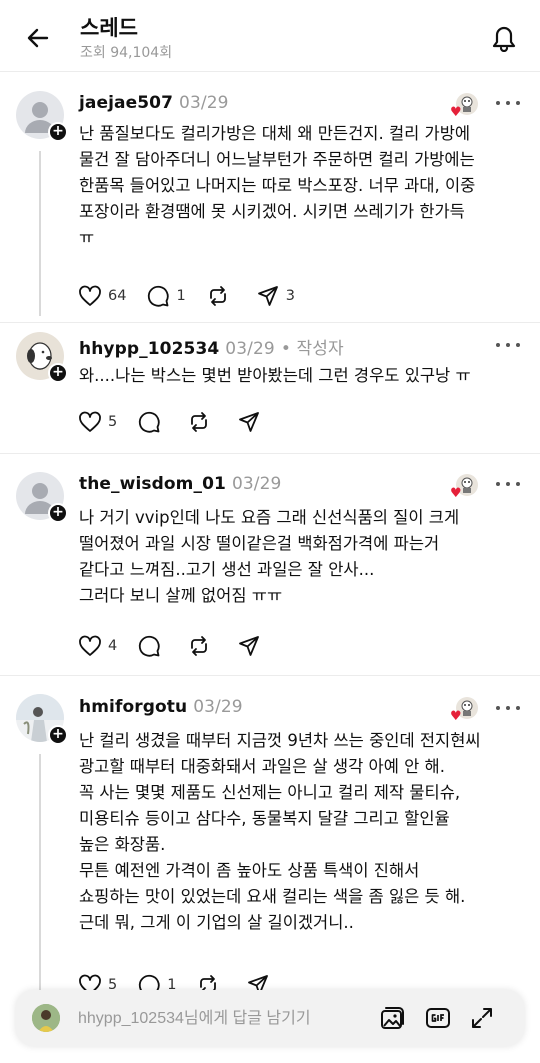  I want to click on comment-count: 1, so click(181, 296).